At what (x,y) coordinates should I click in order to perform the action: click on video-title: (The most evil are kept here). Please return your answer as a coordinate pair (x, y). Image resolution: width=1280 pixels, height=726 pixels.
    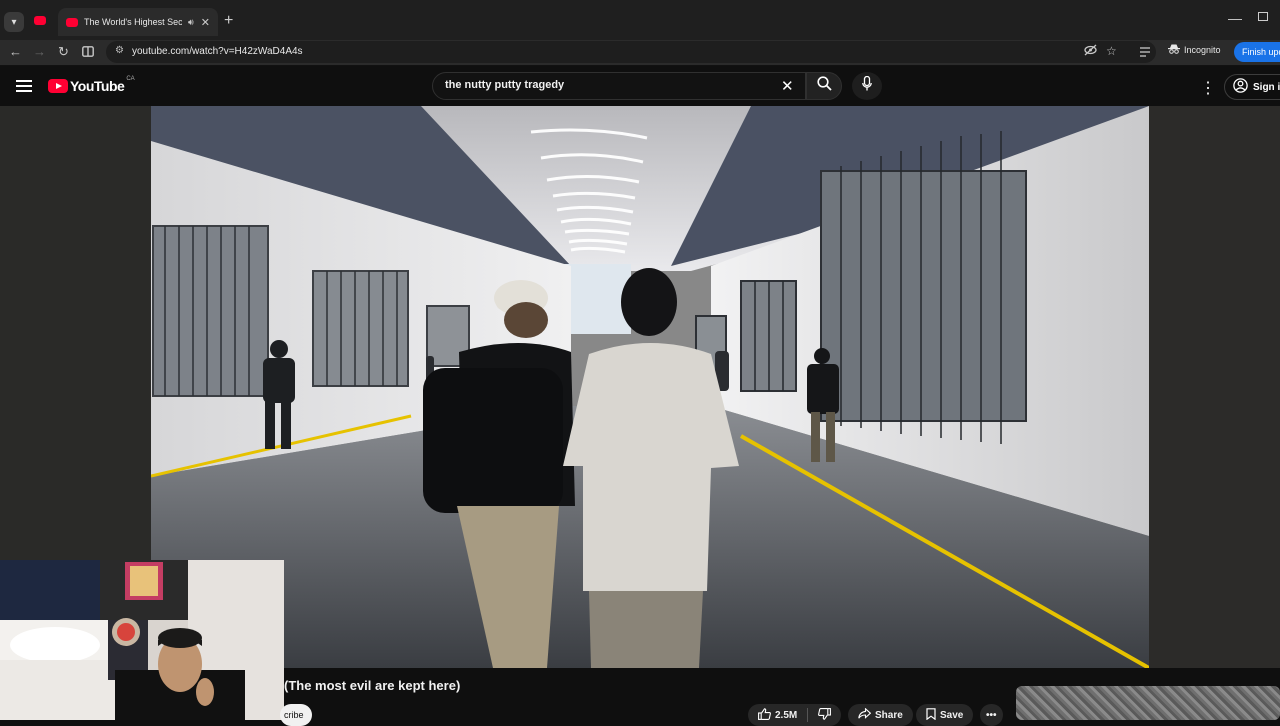
    Looking at the image, I should click on (372, 685).